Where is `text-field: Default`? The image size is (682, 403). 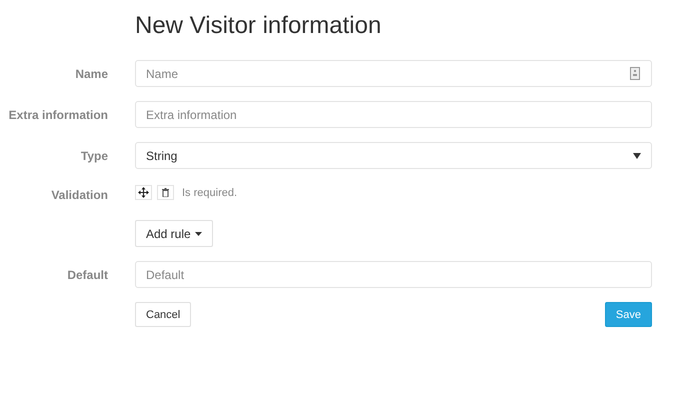 text-field: Default is located at coordinates (393, 274).